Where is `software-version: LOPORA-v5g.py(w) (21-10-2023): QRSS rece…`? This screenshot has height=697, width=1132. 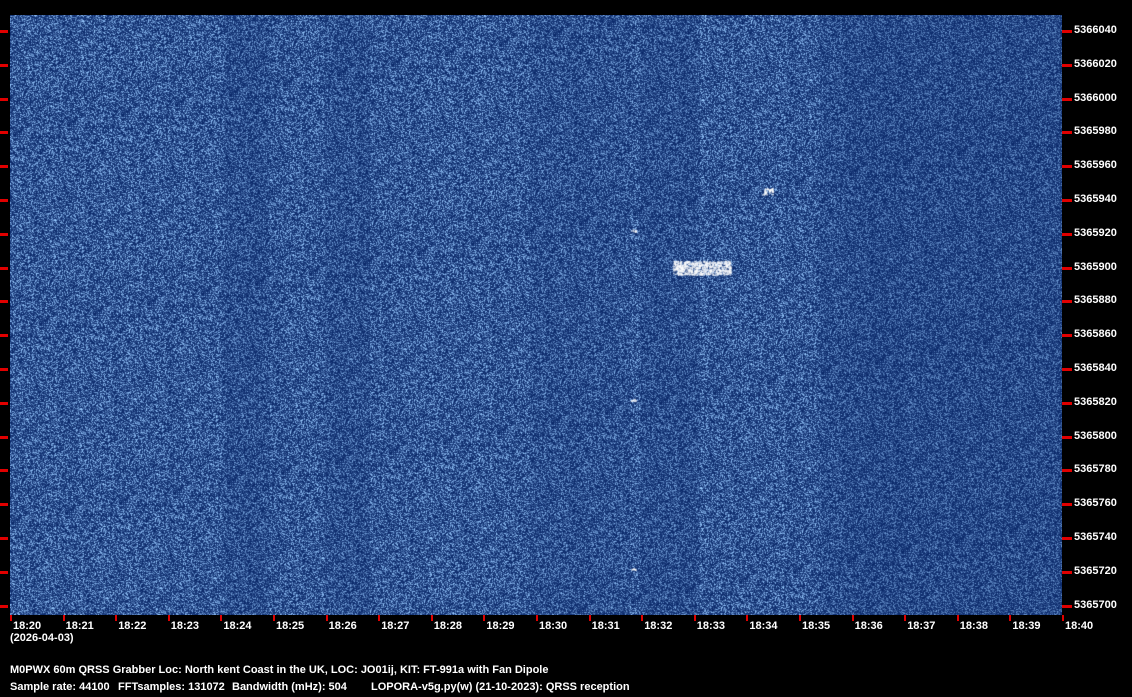 software-version: LOPORA-v5g.py(w) (21-10-2023): QRSS rece… is located at coordinates (500, 687).